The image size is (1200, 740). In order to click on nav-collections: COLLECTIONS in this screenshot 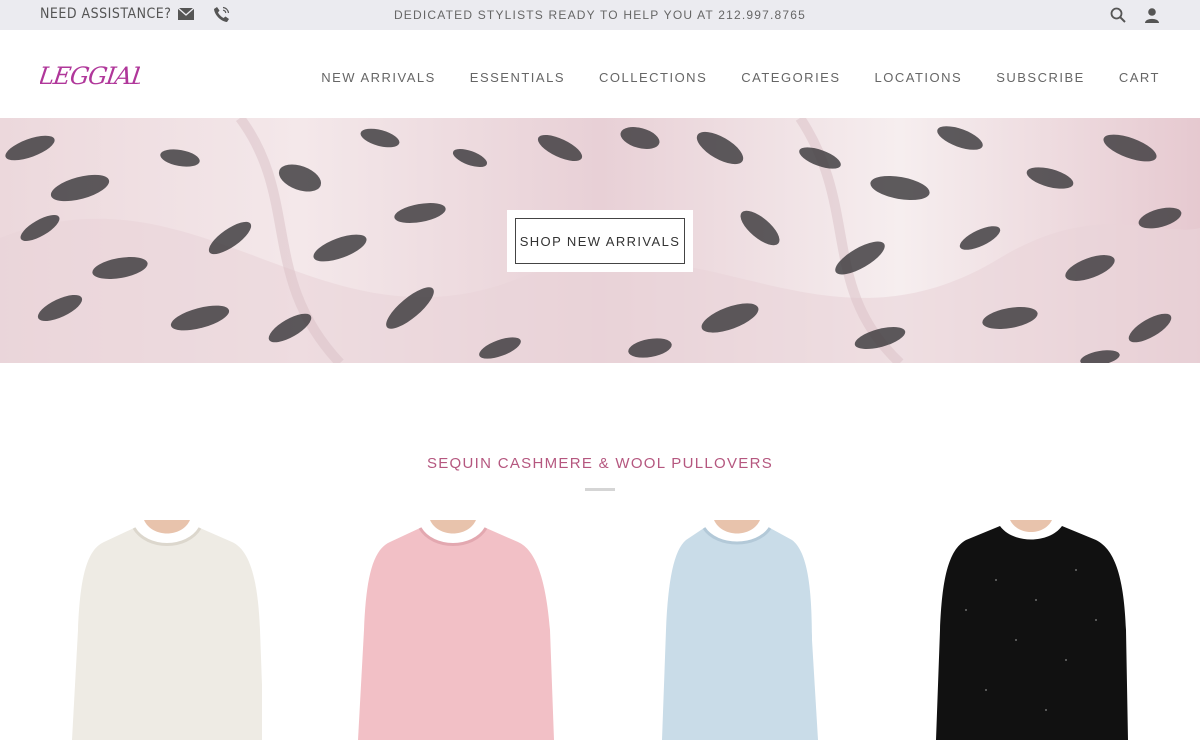, I will do `click(653, 77)`.